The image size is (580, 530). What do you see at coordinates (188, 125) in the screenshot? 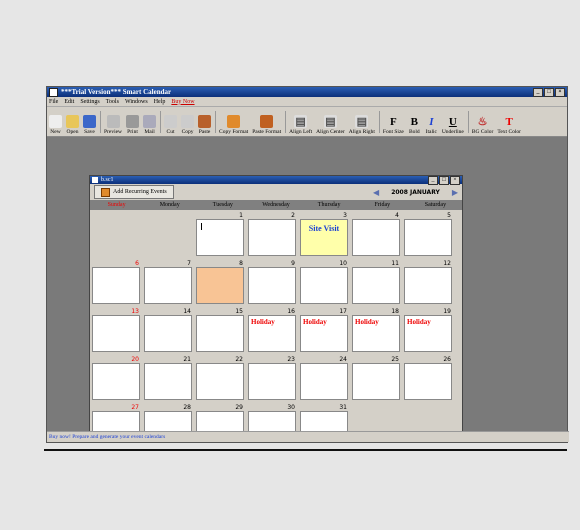
I see `toolbar-copy-button: Copy` at bounding box center [188, 125].